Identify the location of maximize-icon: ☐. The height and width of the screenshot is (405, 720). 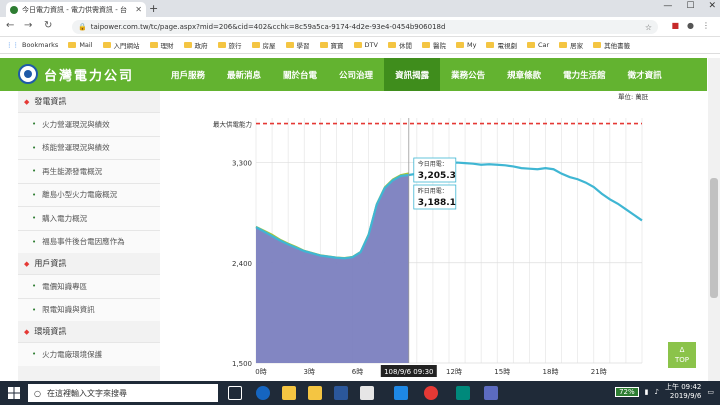
(690, 6).